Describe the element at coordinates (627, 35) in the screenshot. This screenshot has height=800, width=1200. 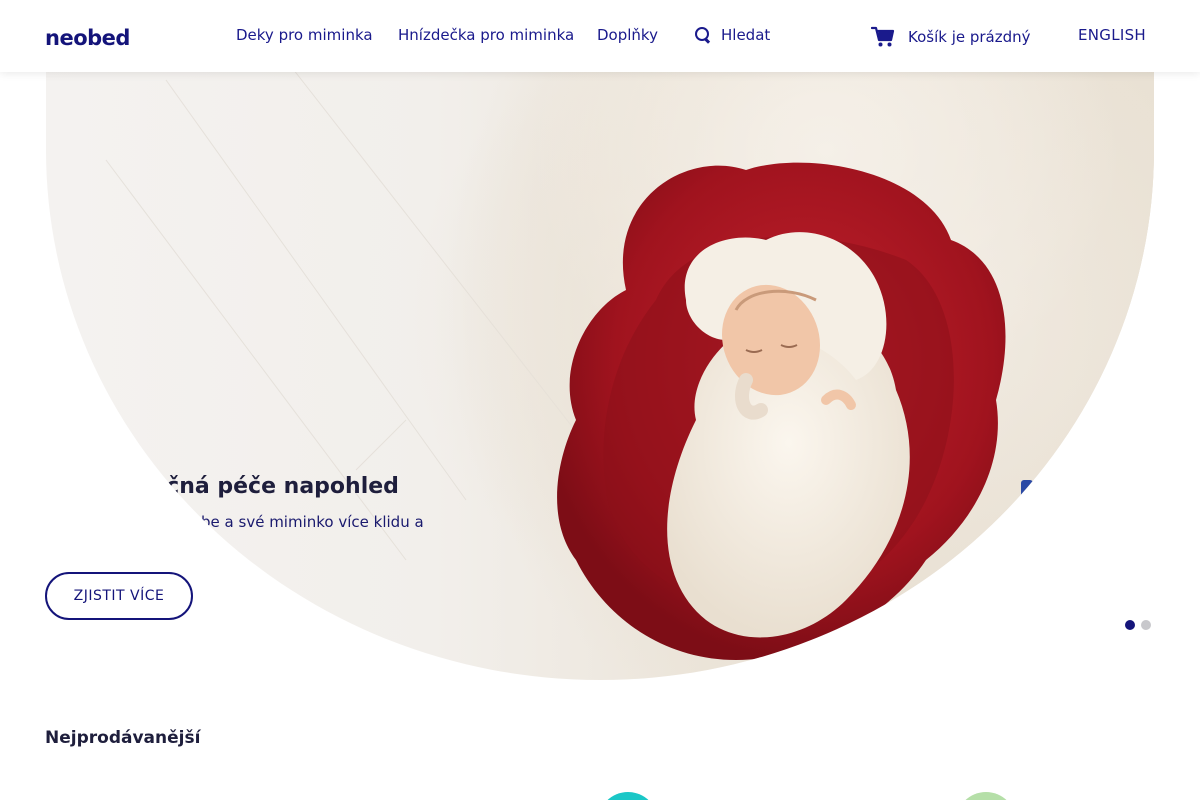
I see `nav-link-accessories: Doplňky` at that location.